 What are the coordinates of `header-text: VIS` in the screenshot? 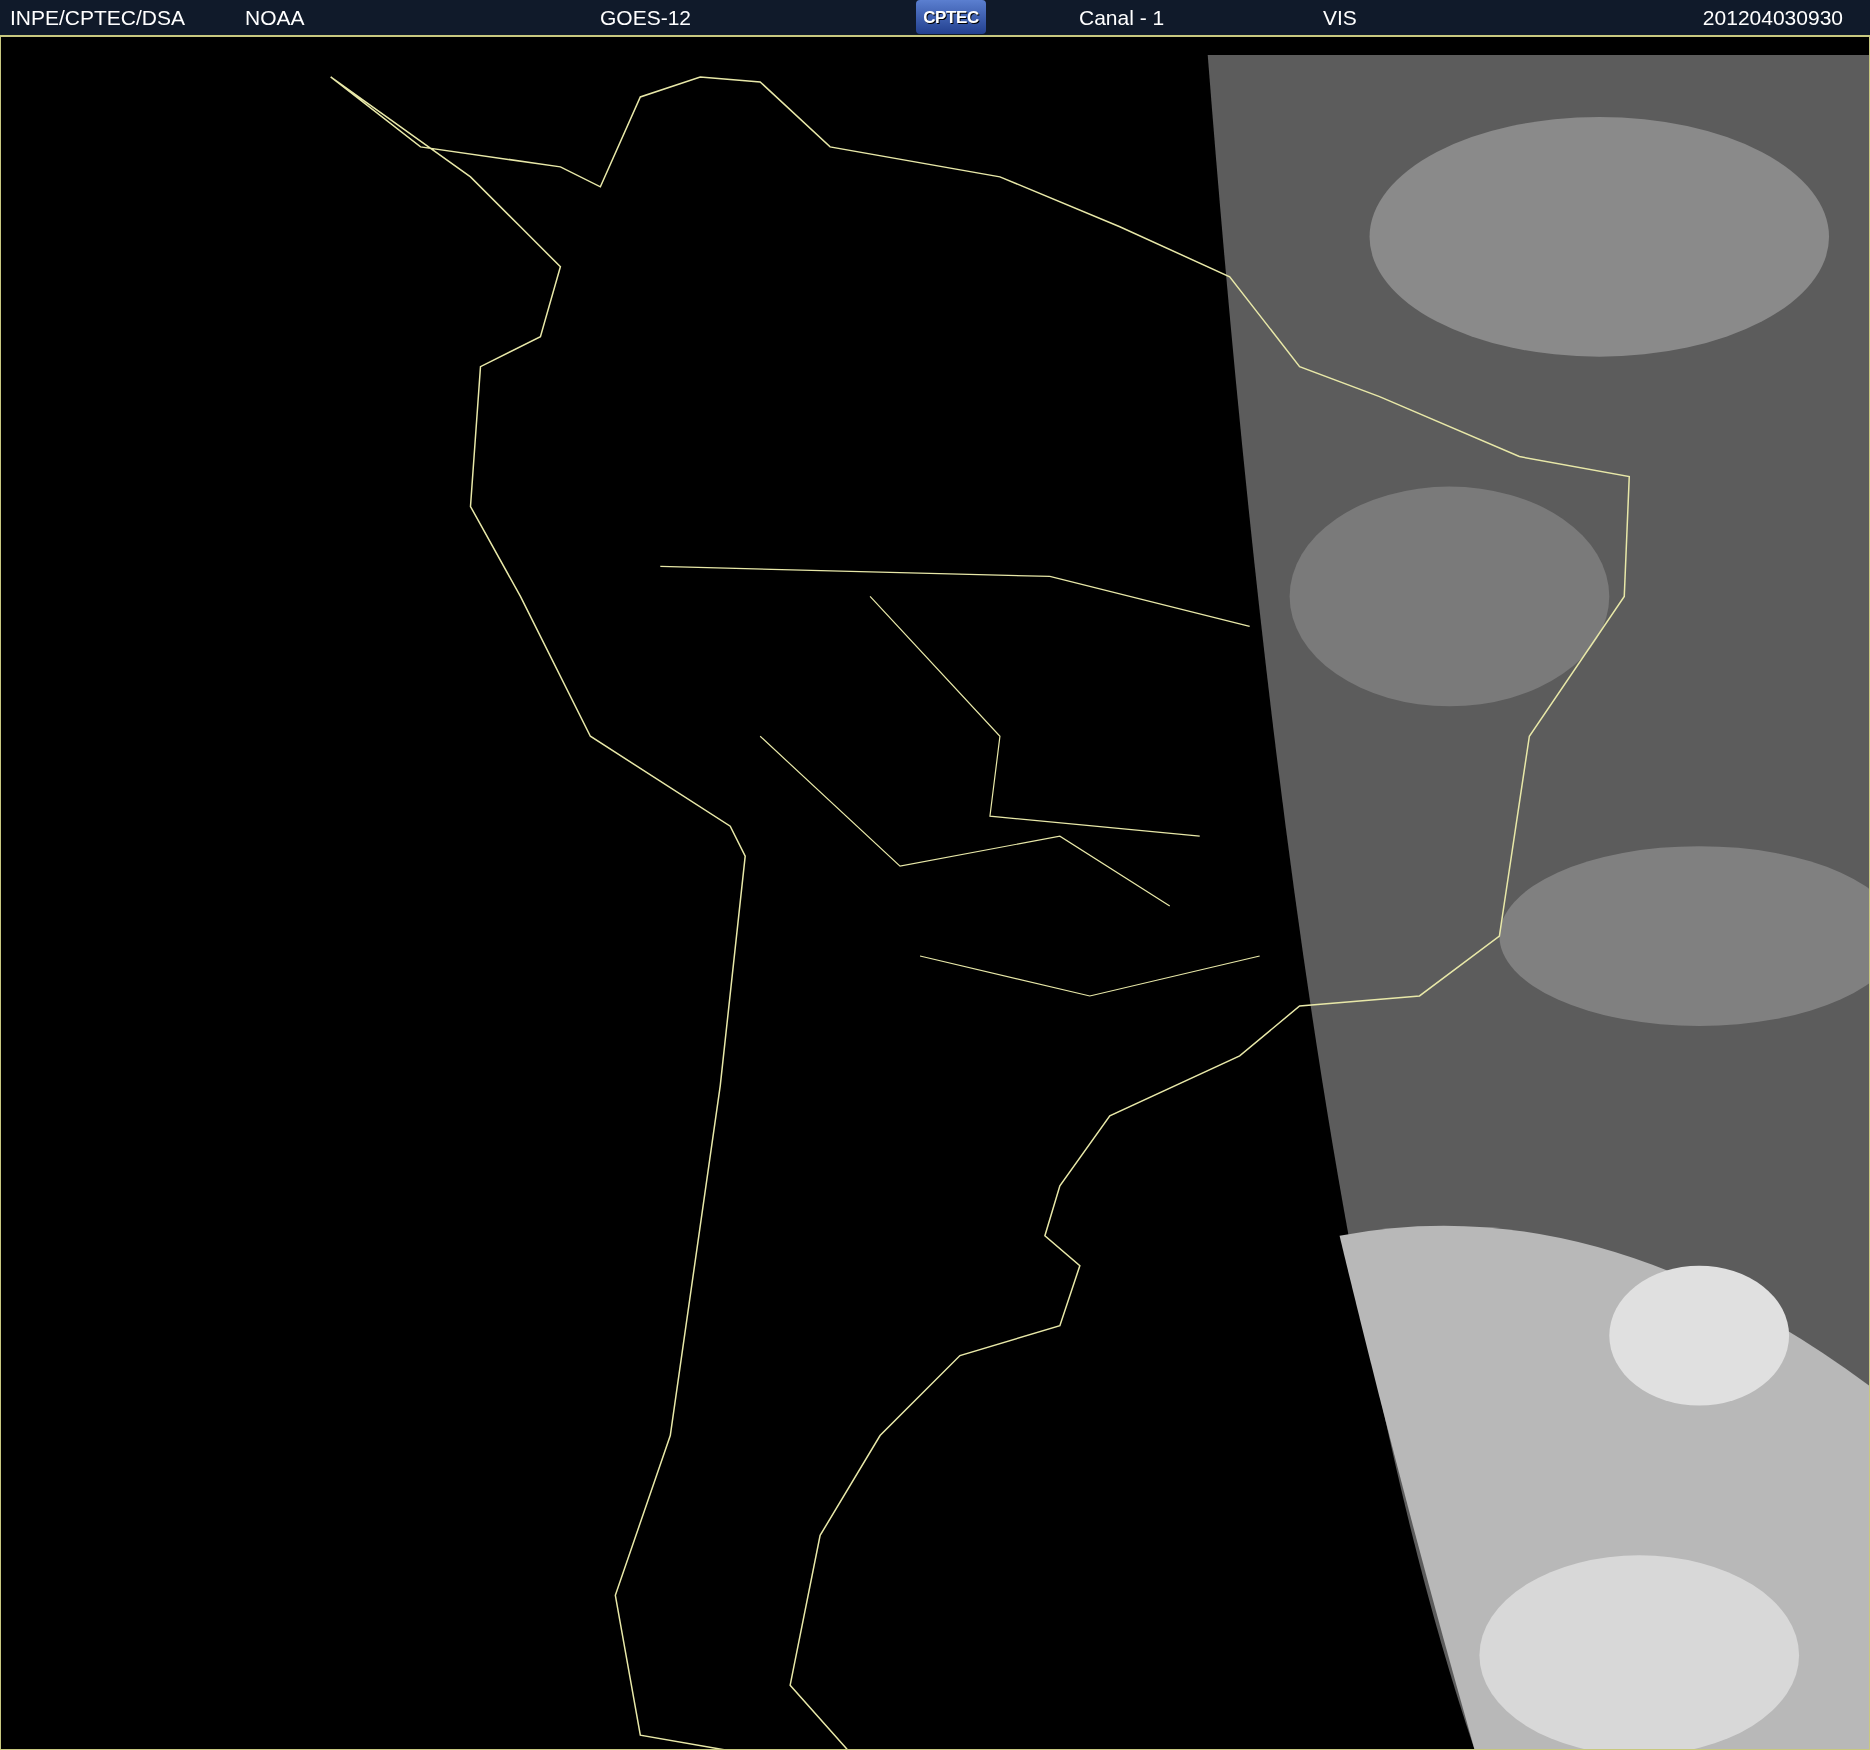 It's located at (1340, 17).